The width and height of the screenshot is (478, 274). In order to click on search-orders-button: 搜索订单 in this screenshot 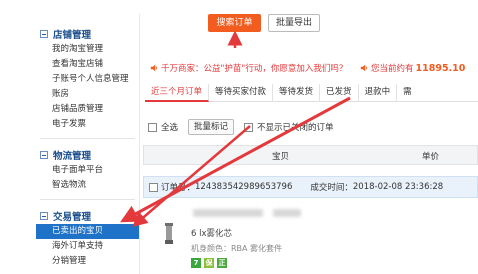, I will do `click(234, 23)`.